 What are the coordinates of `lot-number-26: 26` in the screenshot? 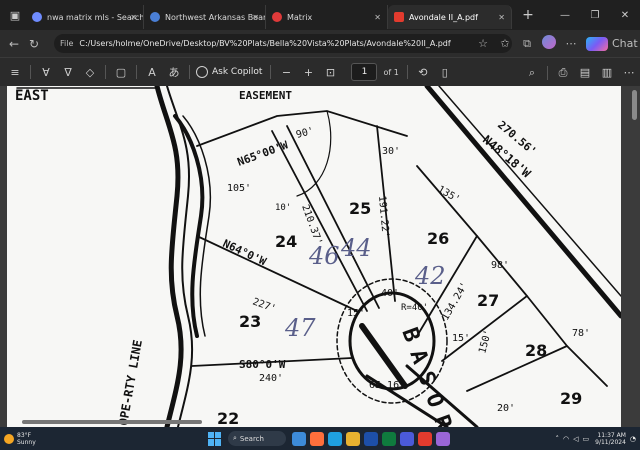 It's located at (438, 238).